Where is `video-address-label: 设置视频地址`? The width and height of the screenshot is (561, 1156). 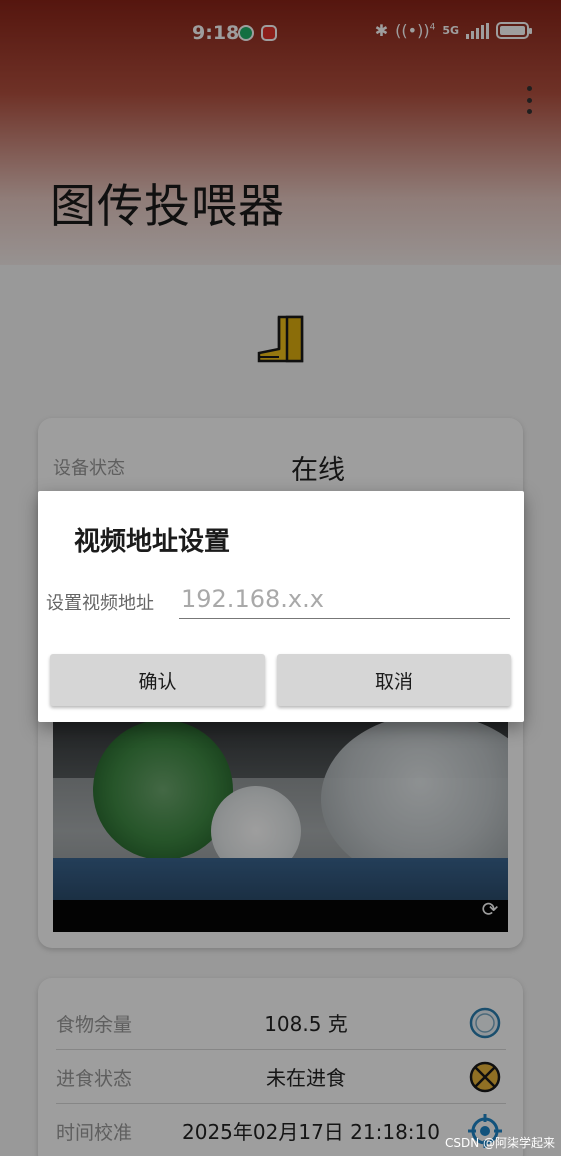 video-address-label: 设置视频地址 is located at coordinates (100, 603).